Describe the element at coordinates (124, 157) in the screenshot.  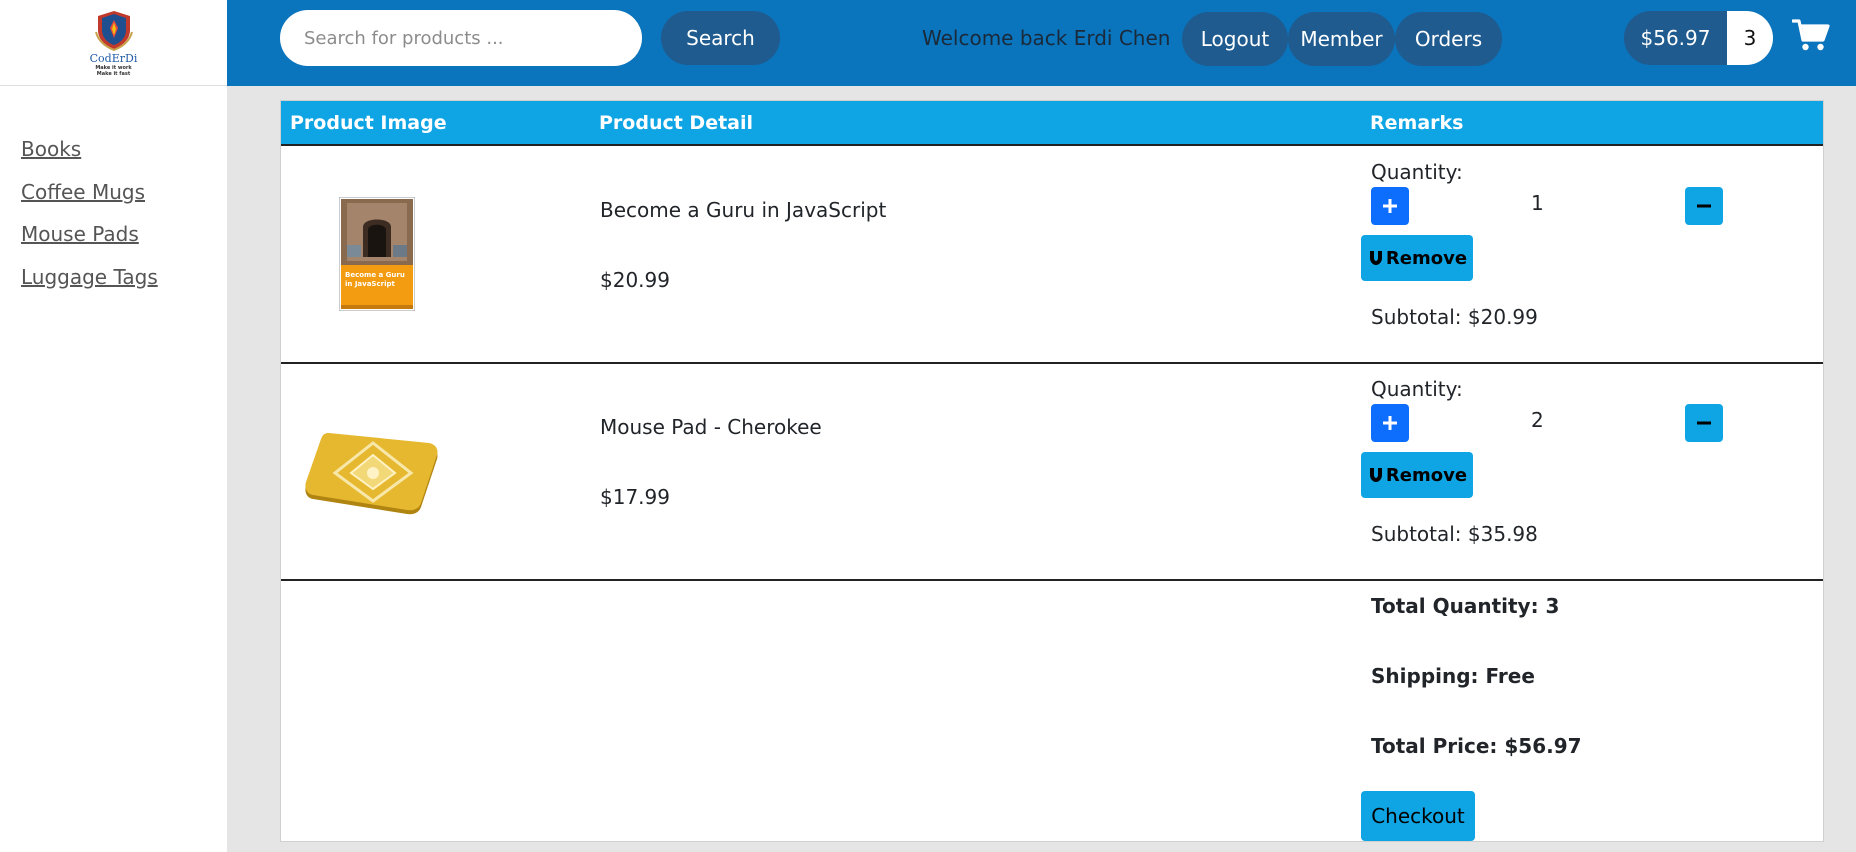
I see `sidebar-item-books: Books` at that location.